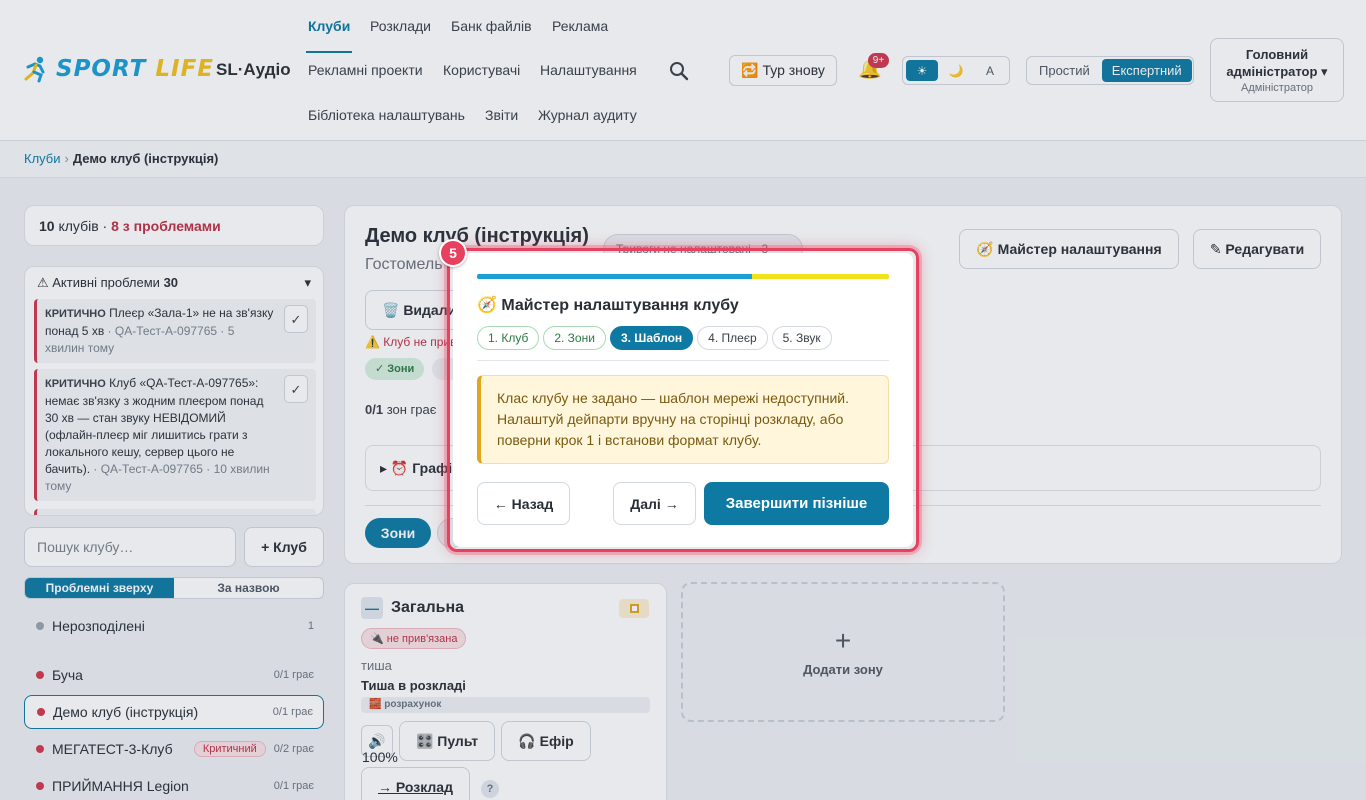 The image size is (1366, 800). I want to click on wizard-title: 🧭 Майстер налаштування клубу, so click(608, 305).